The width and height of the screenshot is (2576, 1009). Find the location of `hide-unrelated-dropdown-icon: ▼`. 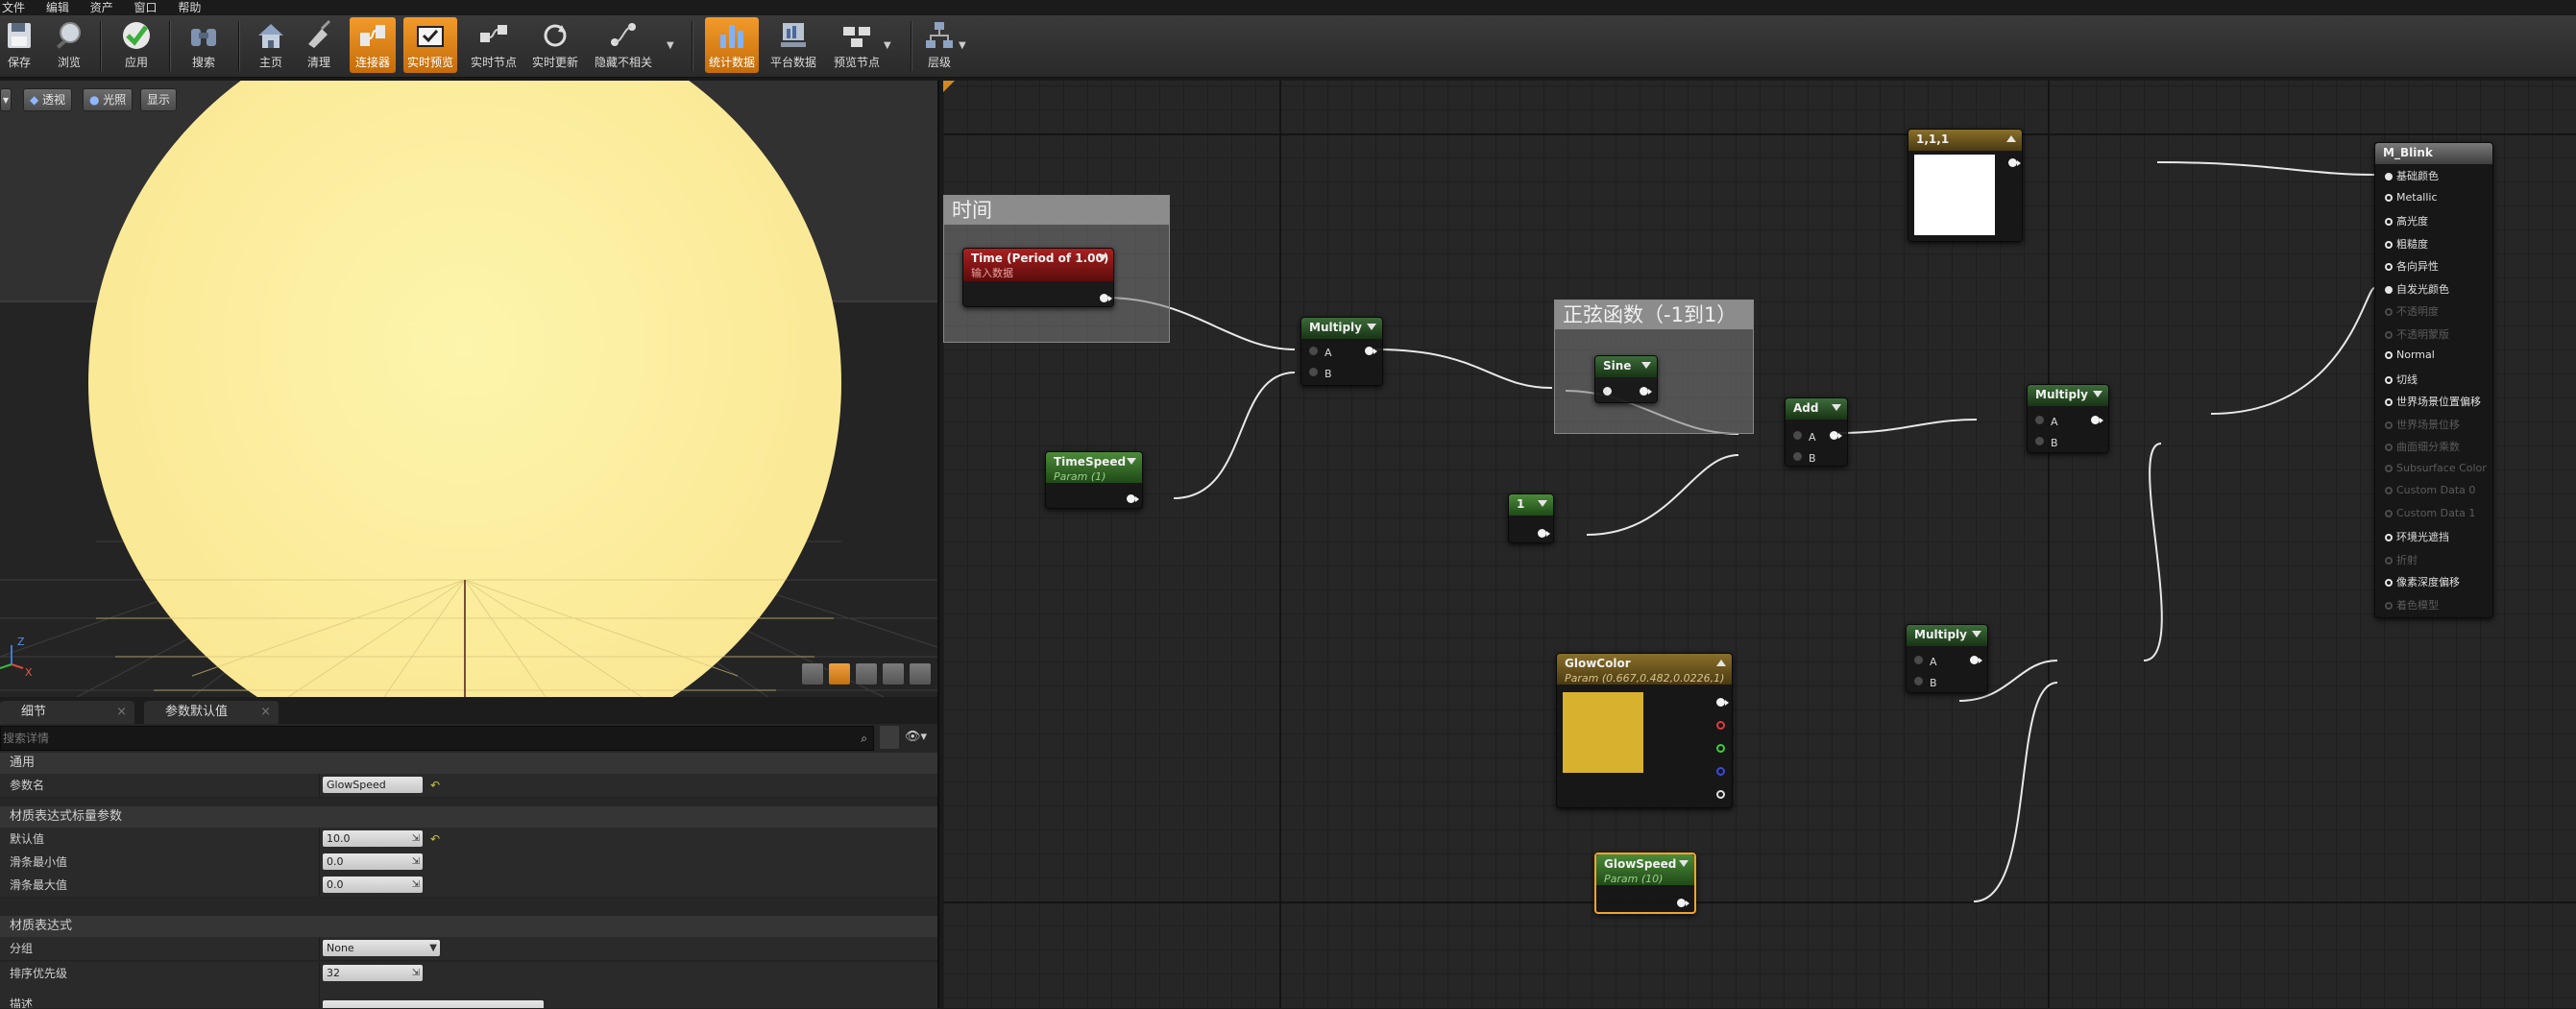

hide-unrelated-dropdown-icon: ▼ is located at coordinates (671, 45).